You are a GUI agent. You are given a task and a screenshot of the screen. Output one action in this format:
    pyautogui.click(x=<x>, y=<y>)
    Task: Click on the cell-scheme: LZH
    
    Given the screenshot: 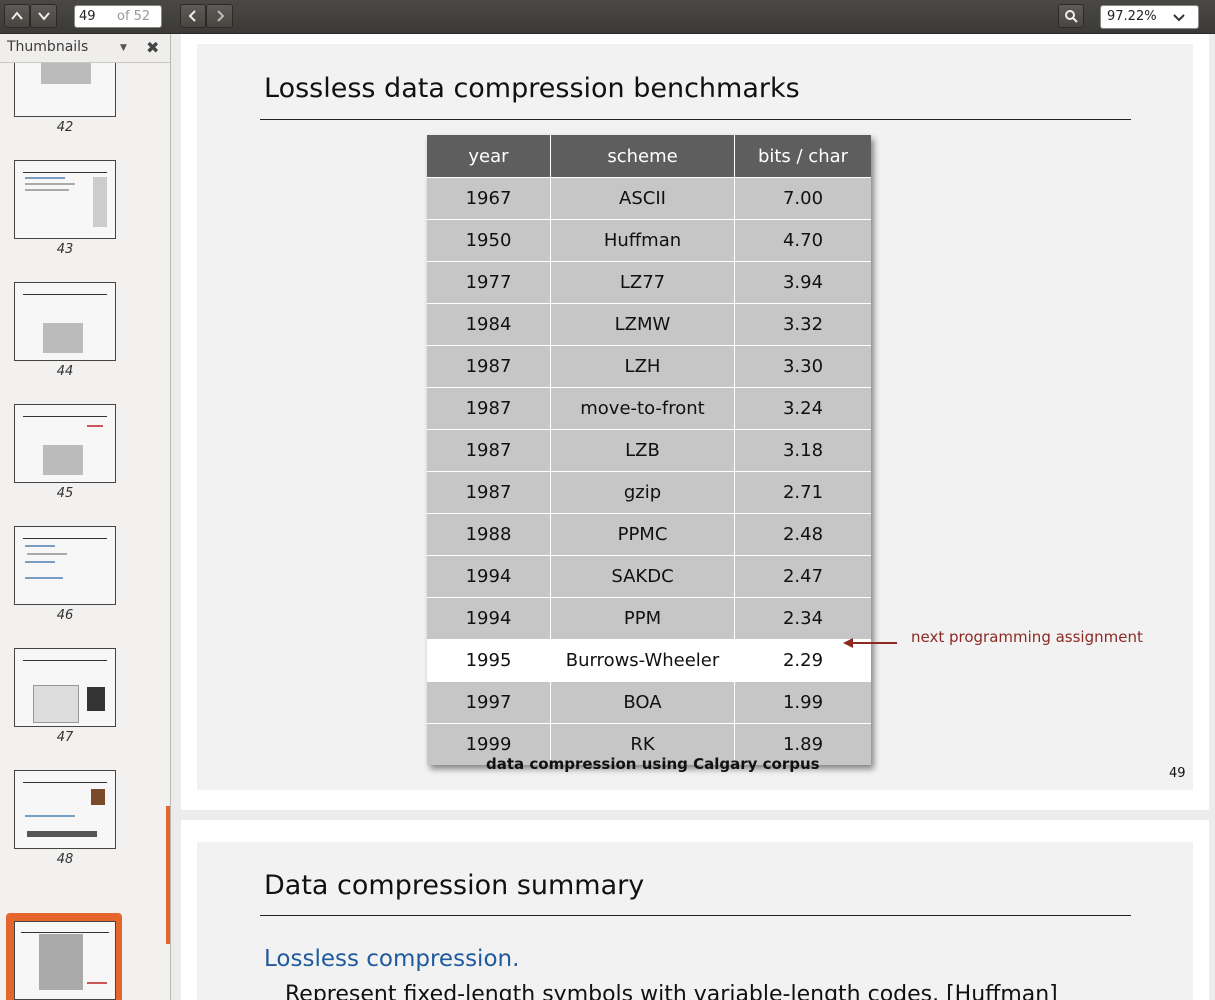 What is the action you would take?
    pyautogui.click(x=642, y=366)
    